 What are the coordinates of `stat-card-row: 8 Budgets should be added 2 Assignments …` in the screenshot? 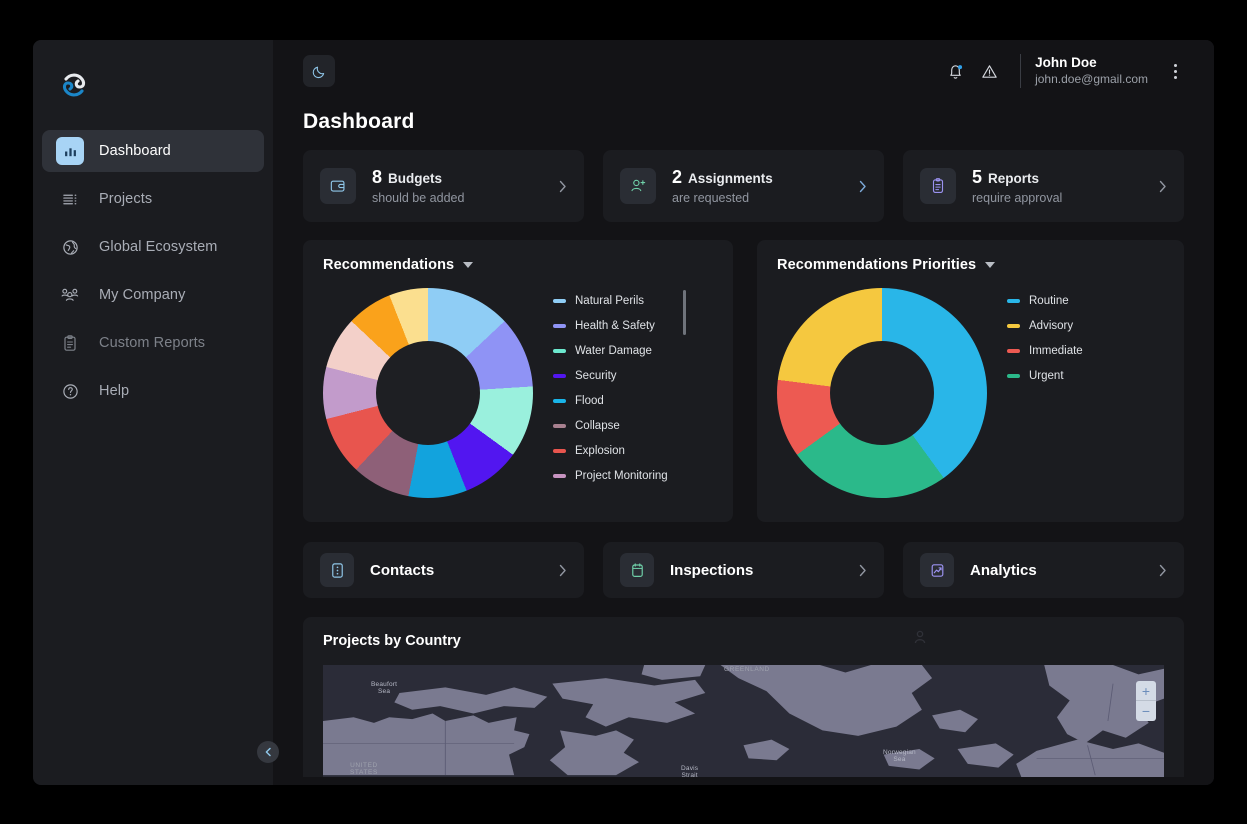 It's located at (743, 186).